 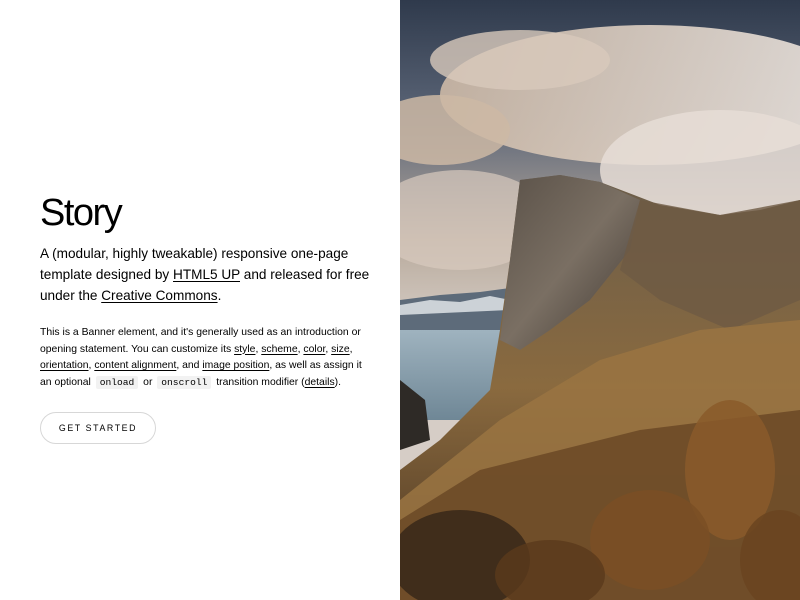 What do you see at coordinates (235, 365) in the screenshot?
I see `image-position-link: image position` at bounding box center [235, 365].